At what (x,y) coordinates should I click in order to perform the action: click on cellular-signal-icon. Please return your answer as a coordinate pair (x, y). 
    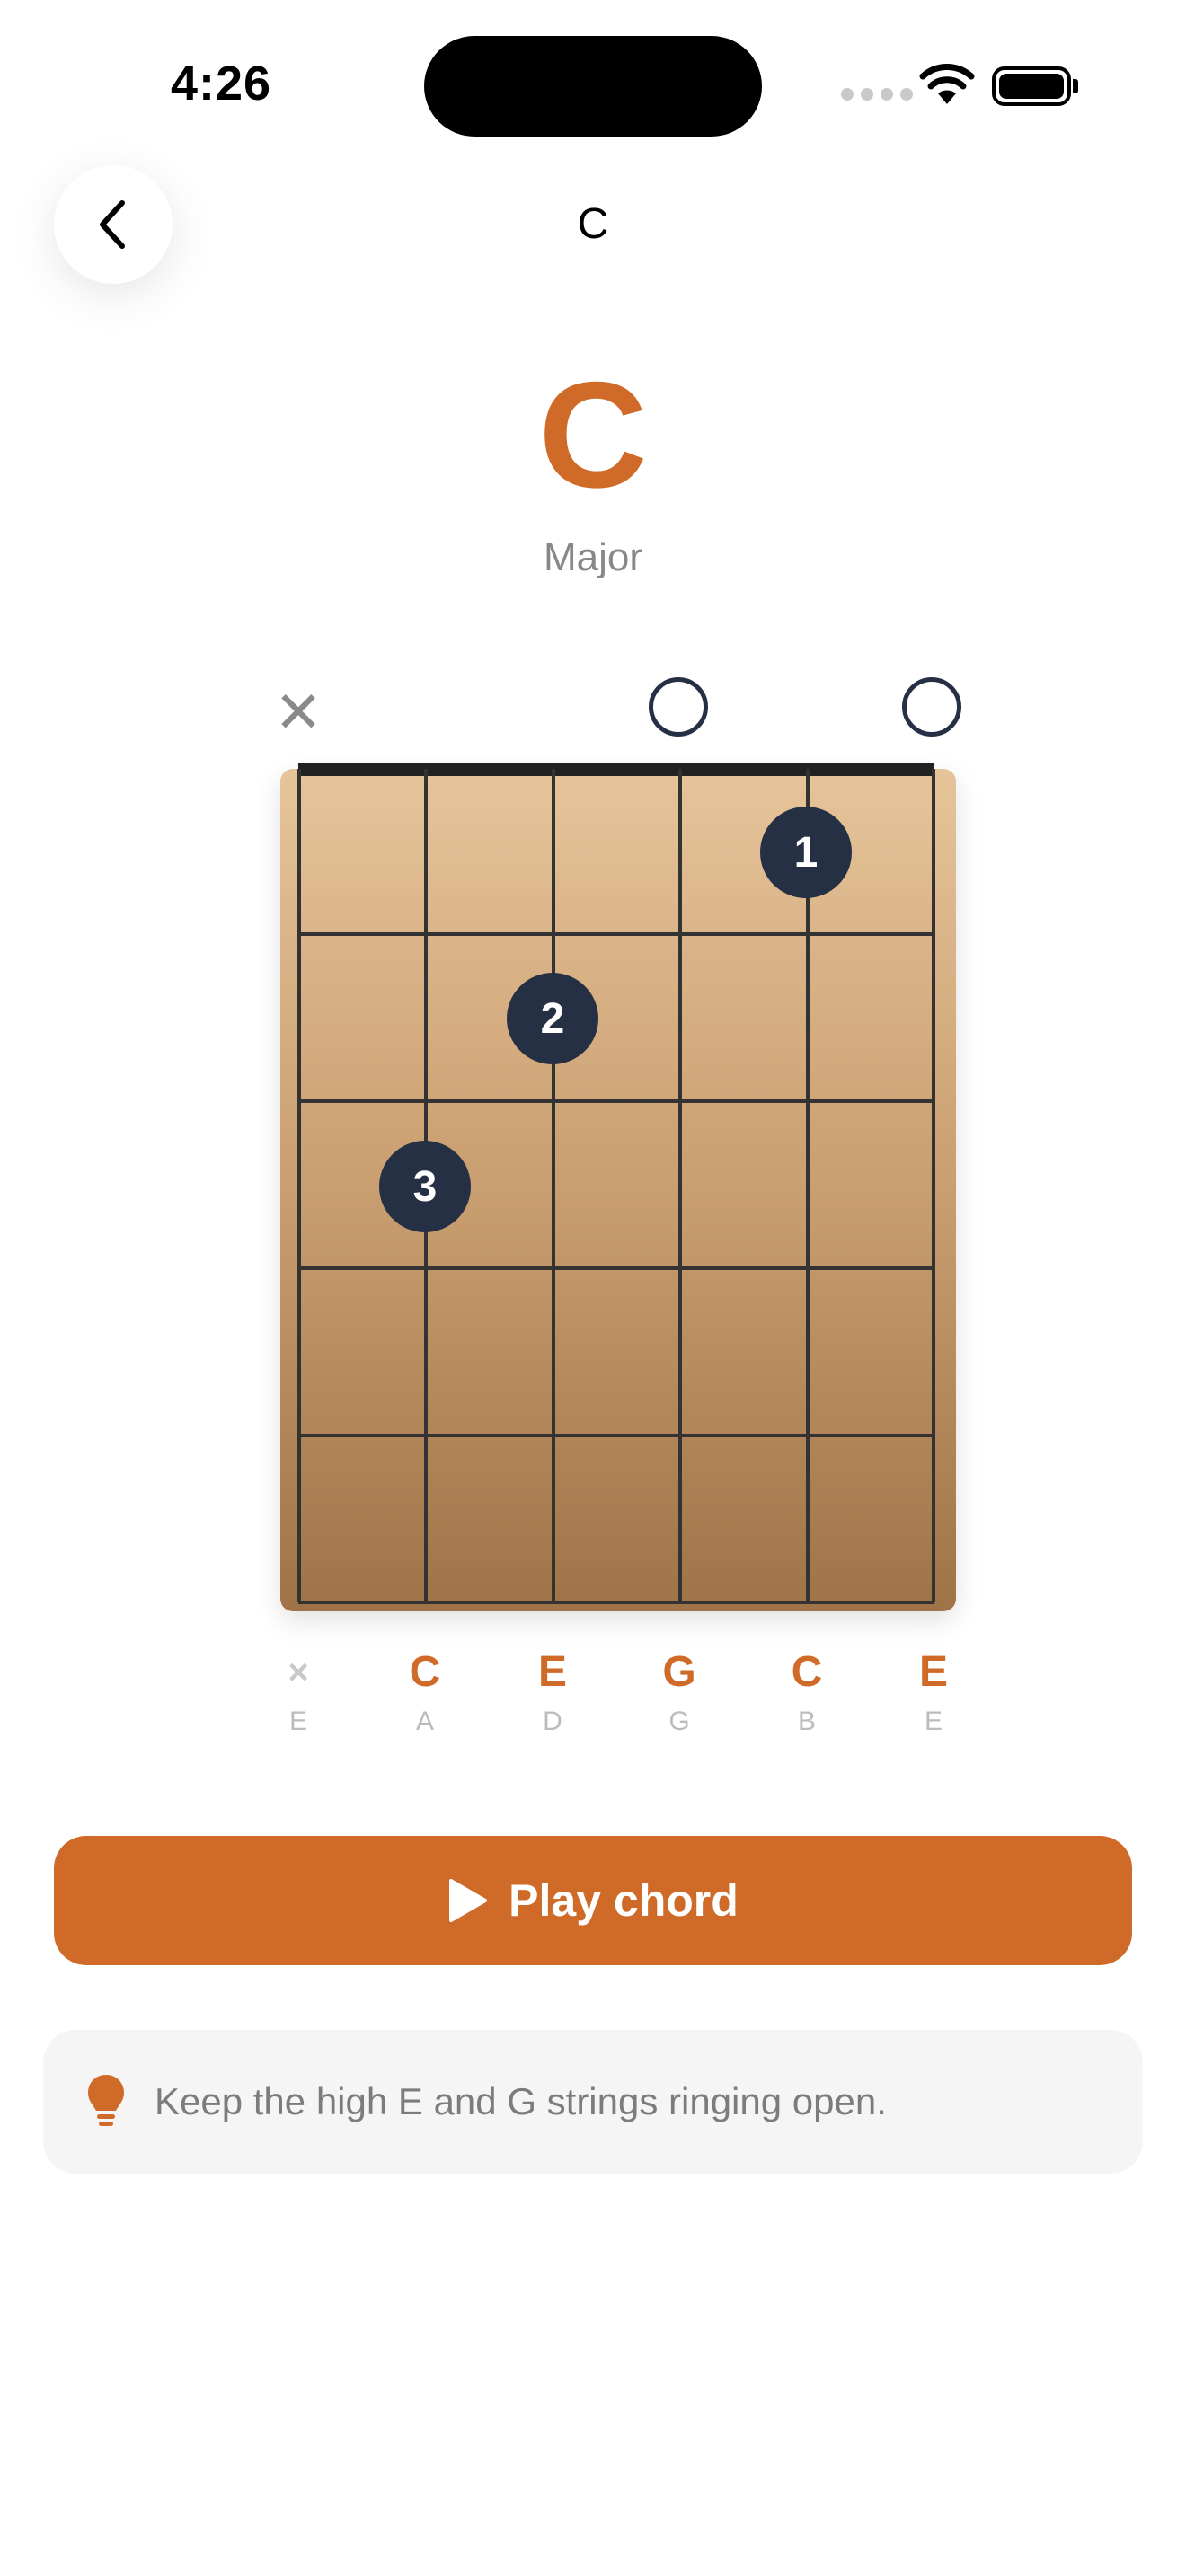
    Looking at the image, I should click on (877, 94).